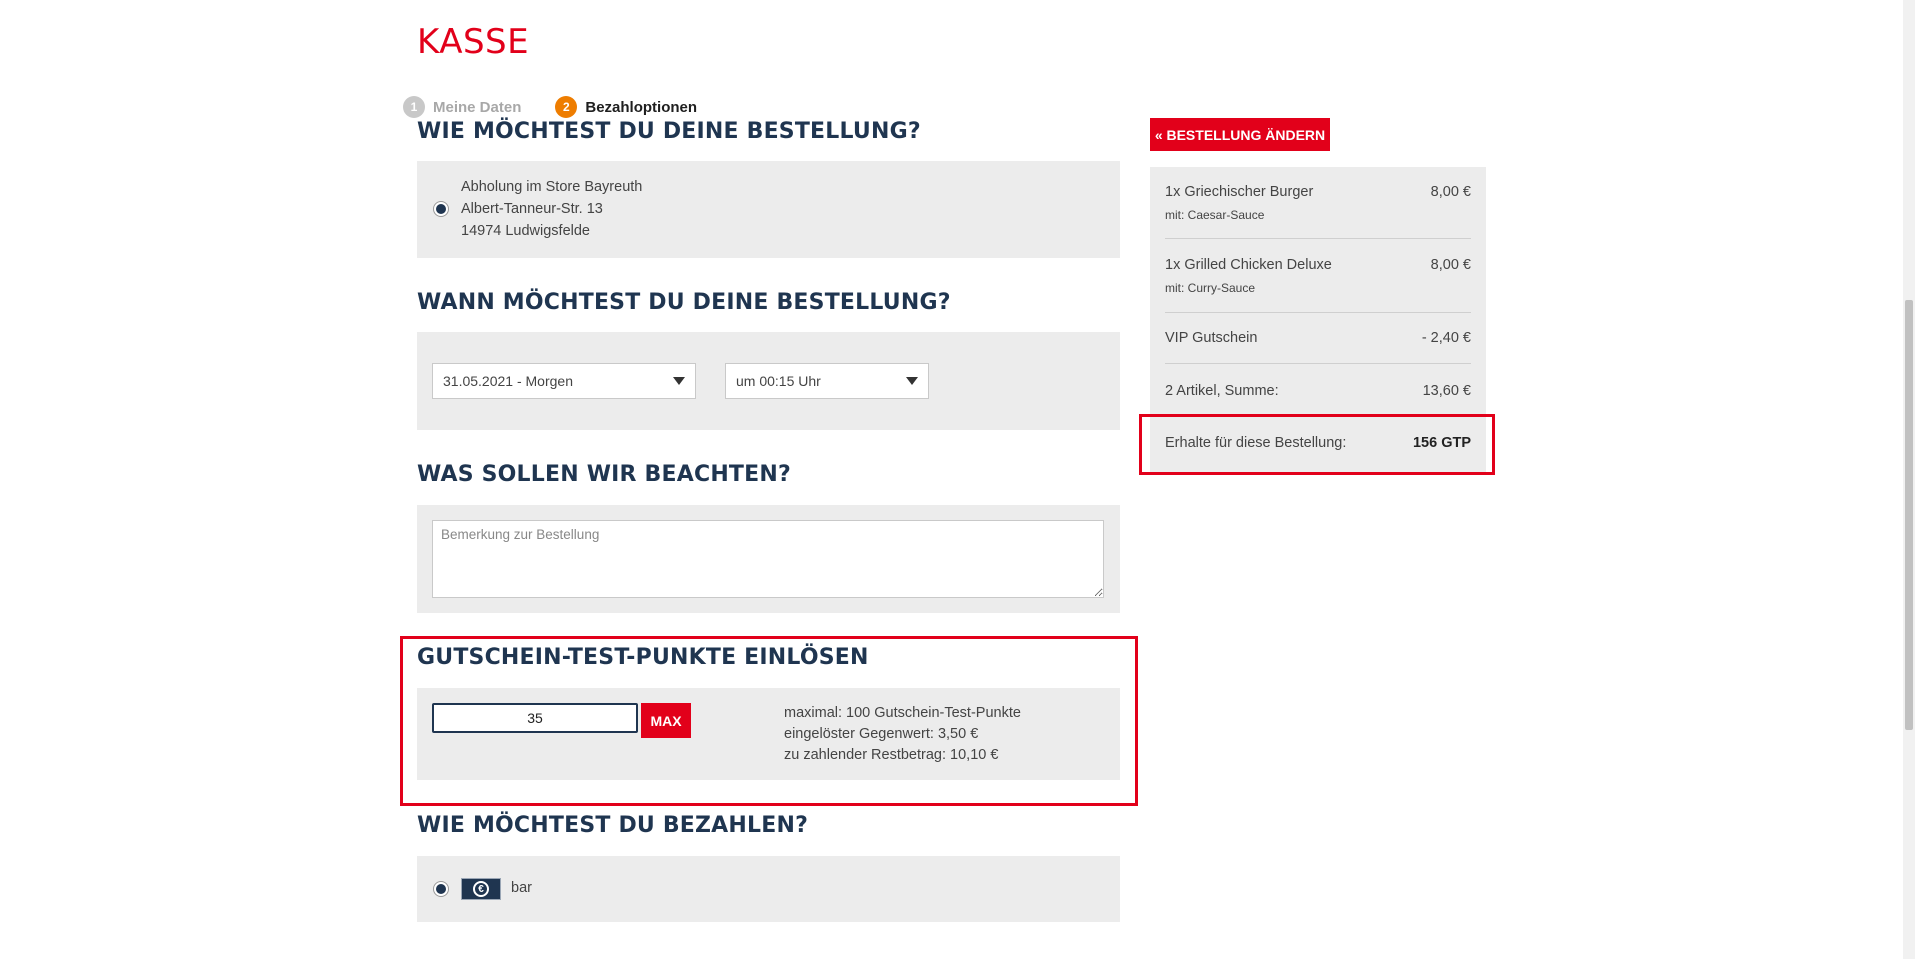  I want to click on address-line: Abholung im Store Bayreuth, so click(552, 187).